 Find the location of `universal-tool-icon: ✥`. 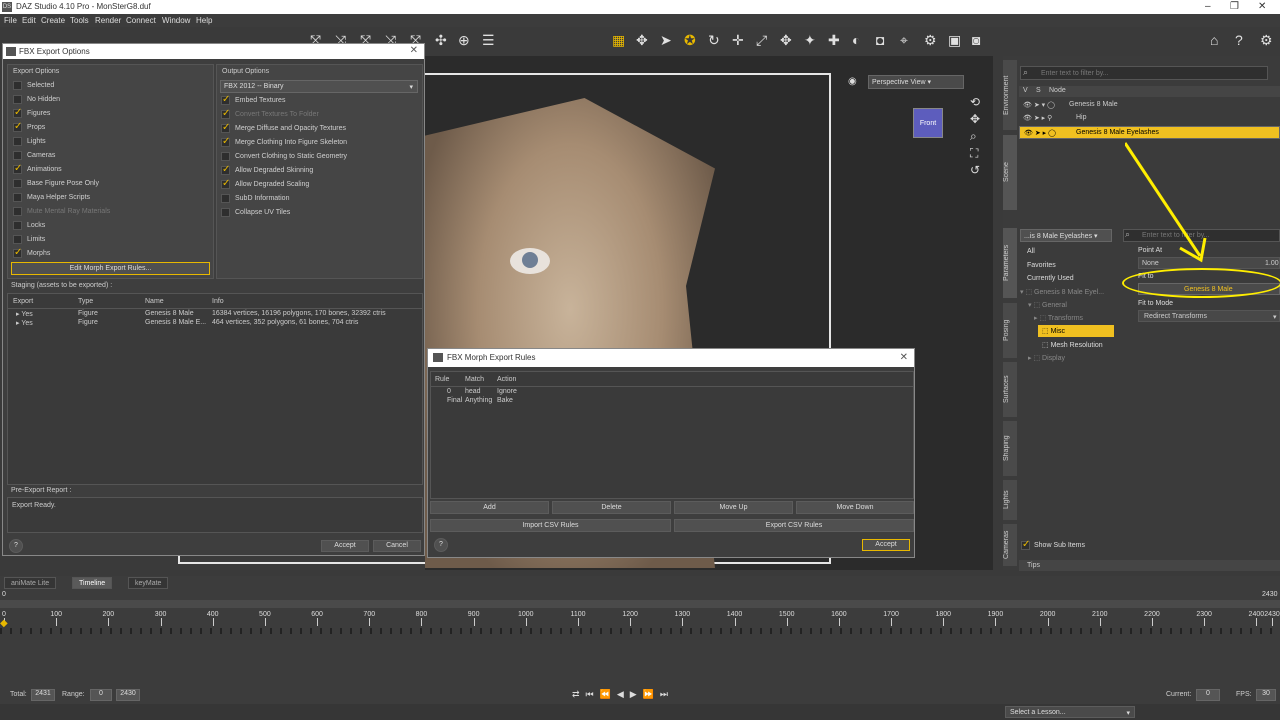

universal-tool-icon: ✥ is located at coordinates (642, 40).